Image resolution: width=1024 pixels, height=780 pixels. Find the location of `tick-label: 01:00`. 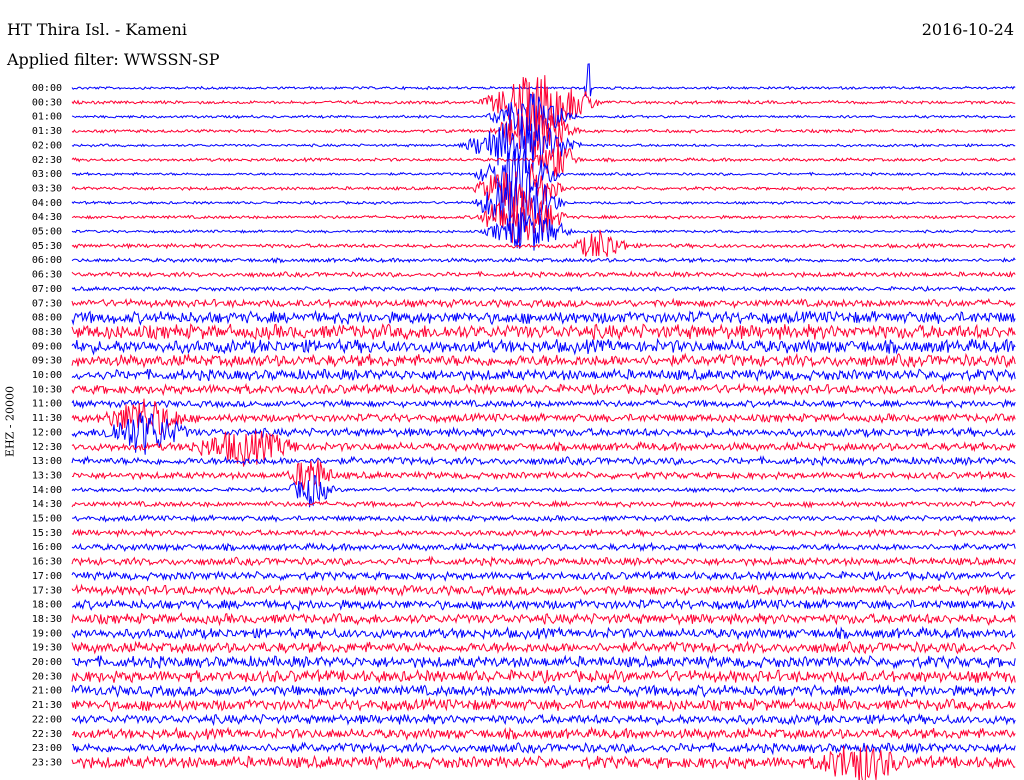

tick-label: 01:00 is located at coordinates (47, 117).